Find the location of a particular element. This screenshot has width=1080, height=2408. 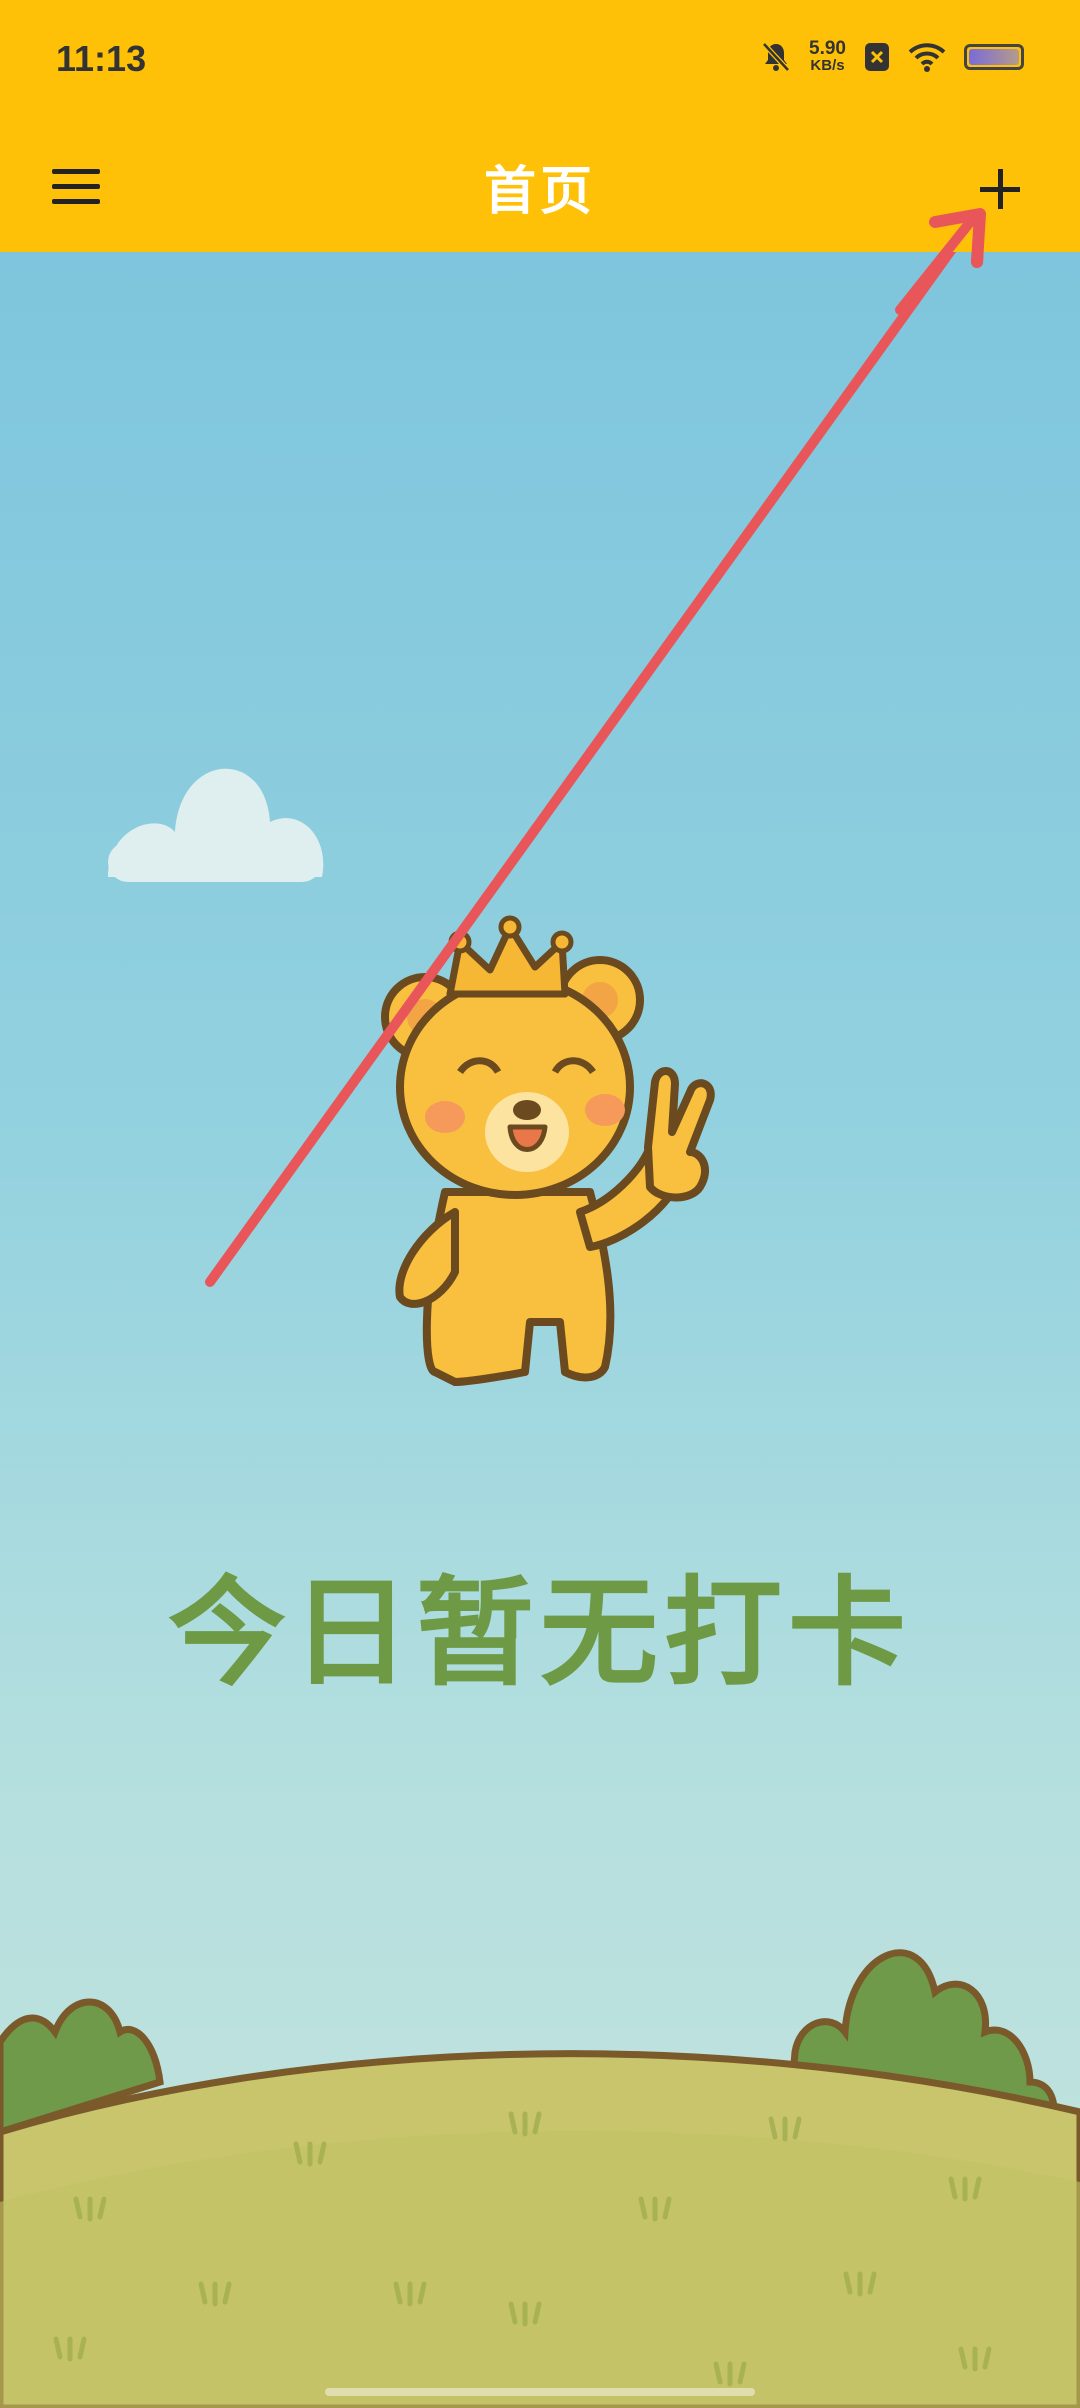

app-bar: 首页 is located at coordinates (540, 188).